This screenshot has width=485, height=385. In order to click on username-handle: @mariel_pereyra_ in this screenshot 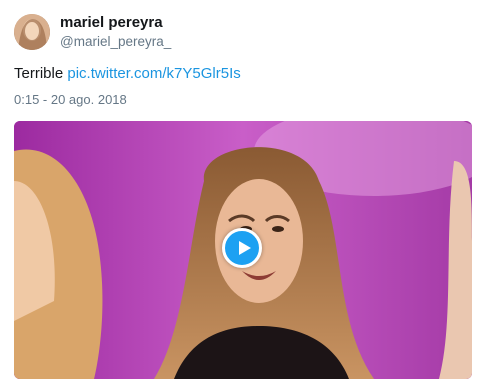, I will do `click(115, 41)`.